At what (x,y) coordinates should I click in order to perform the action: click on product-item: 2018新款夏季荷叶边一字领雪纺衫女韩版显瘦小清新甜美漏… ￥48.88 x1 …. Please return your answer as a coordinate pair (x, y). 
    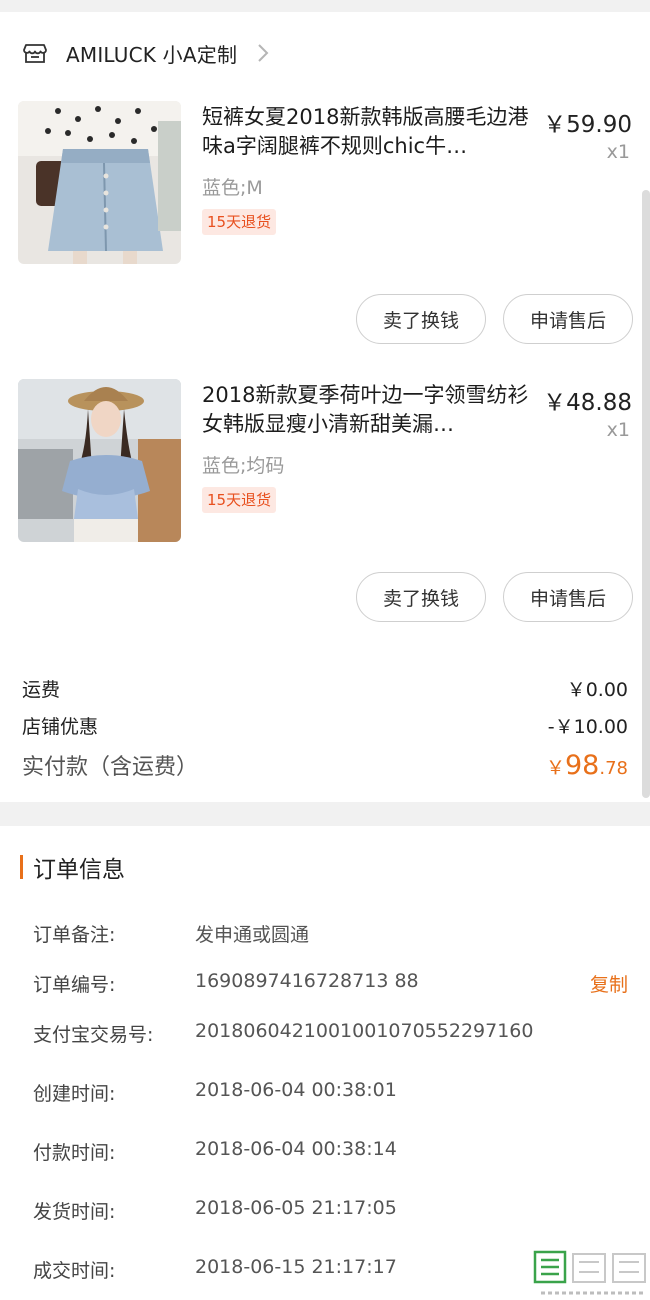
    Looking at the image, I should click on (325, 464).